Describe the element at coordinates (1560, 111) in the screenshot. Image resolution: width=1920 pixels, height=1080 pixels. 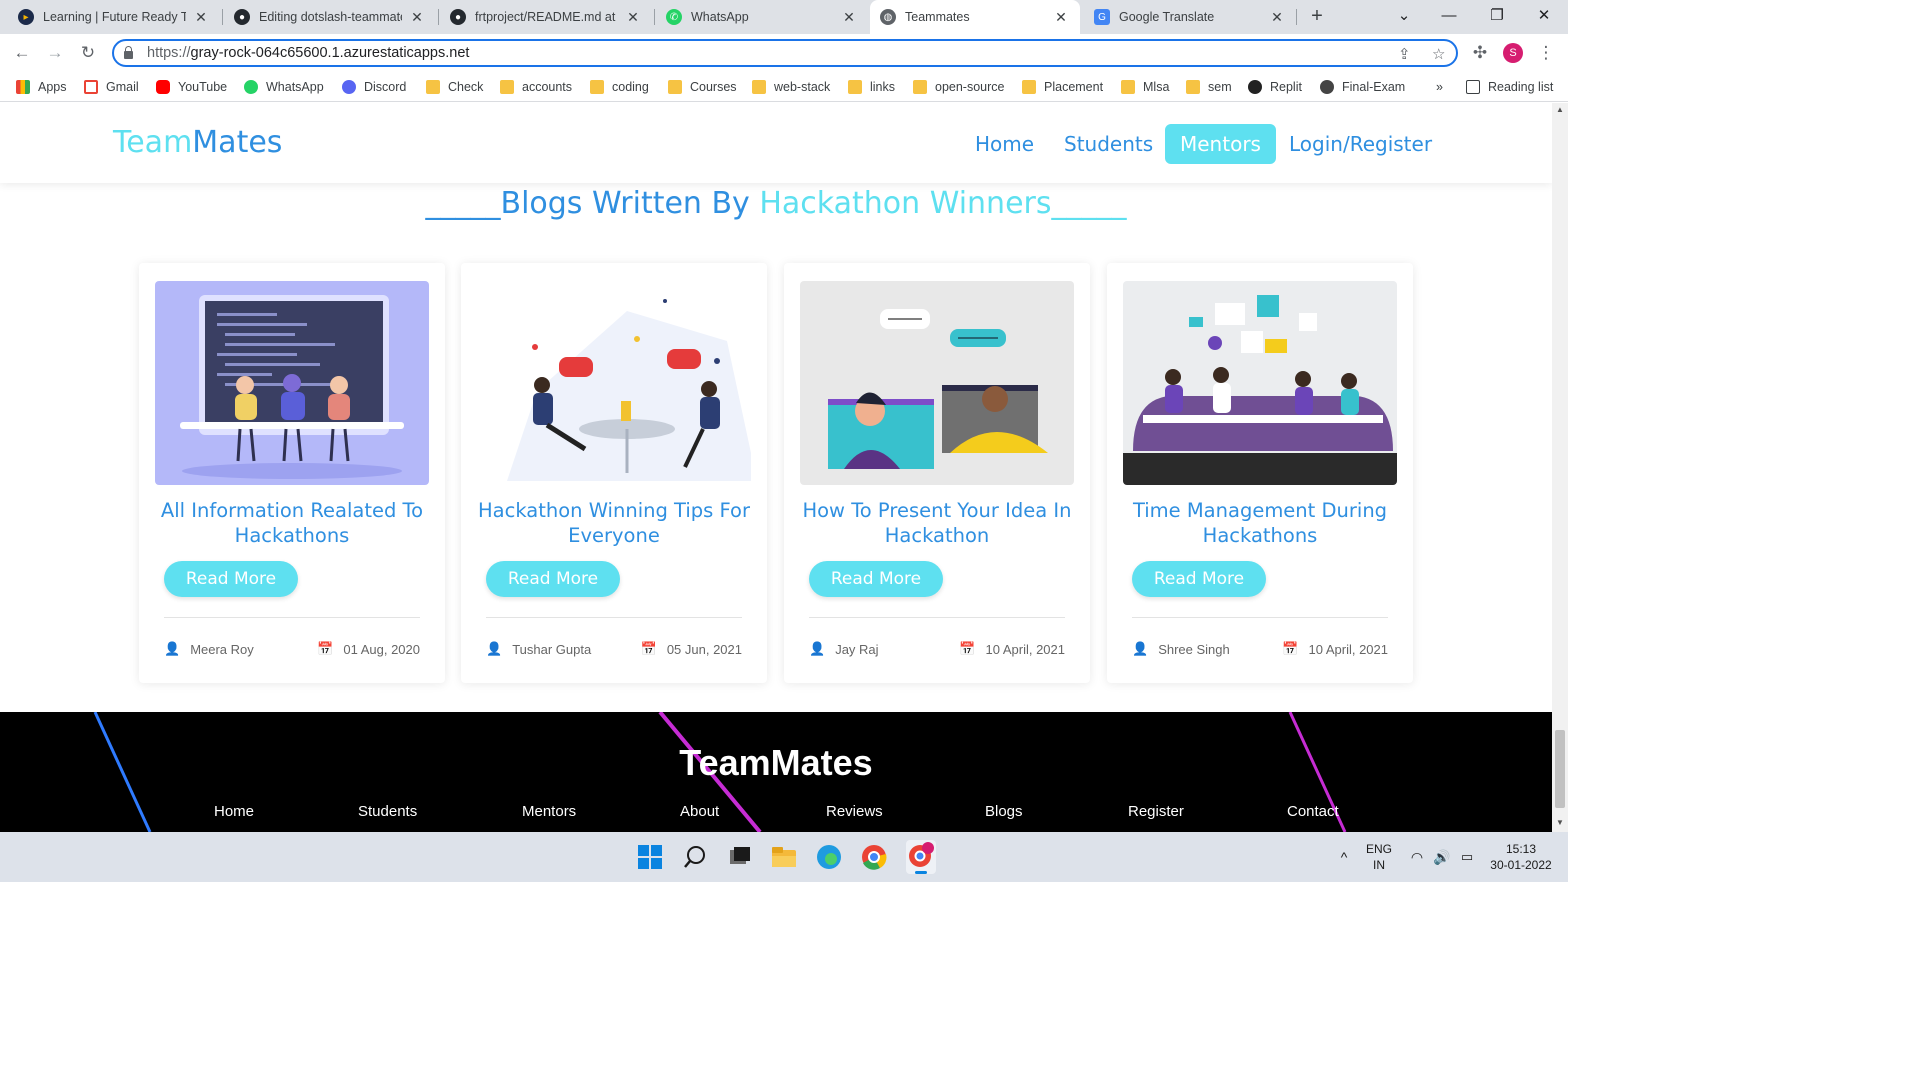
I see `scroll-up-arrow-icon: ▲` at that location.